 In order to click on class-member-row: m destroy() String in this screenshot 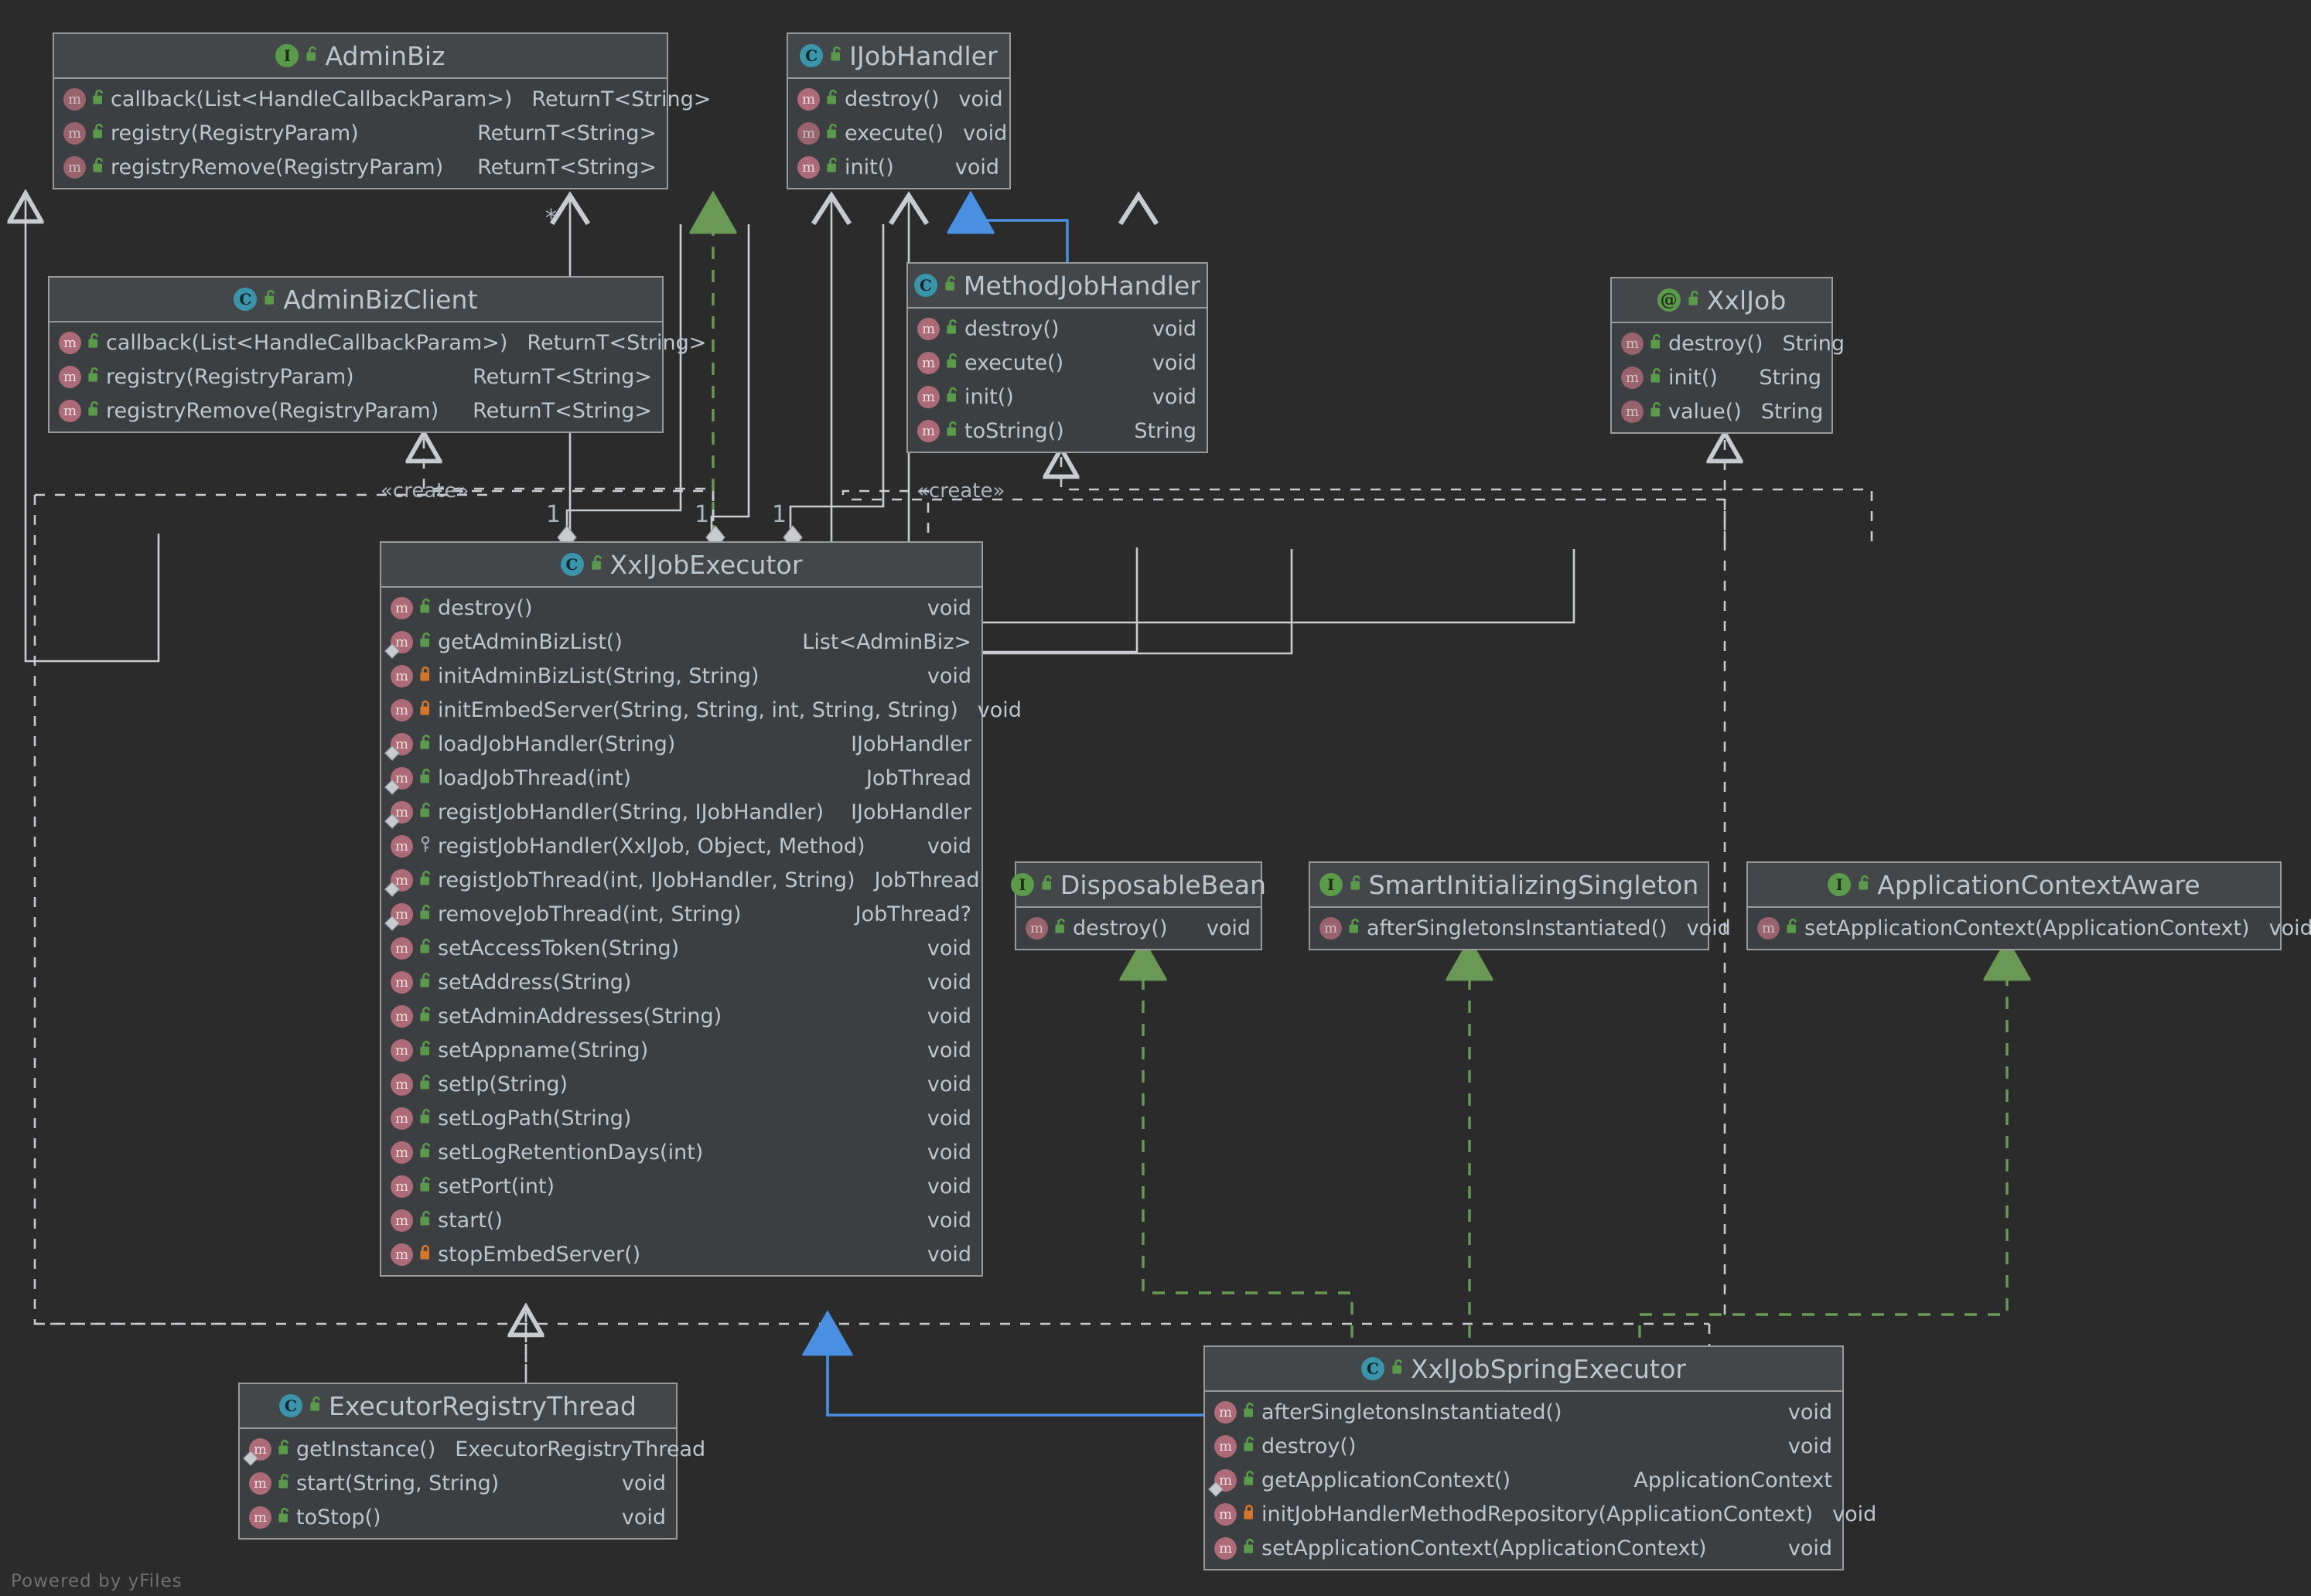, I will do `click(1728, 343)`.